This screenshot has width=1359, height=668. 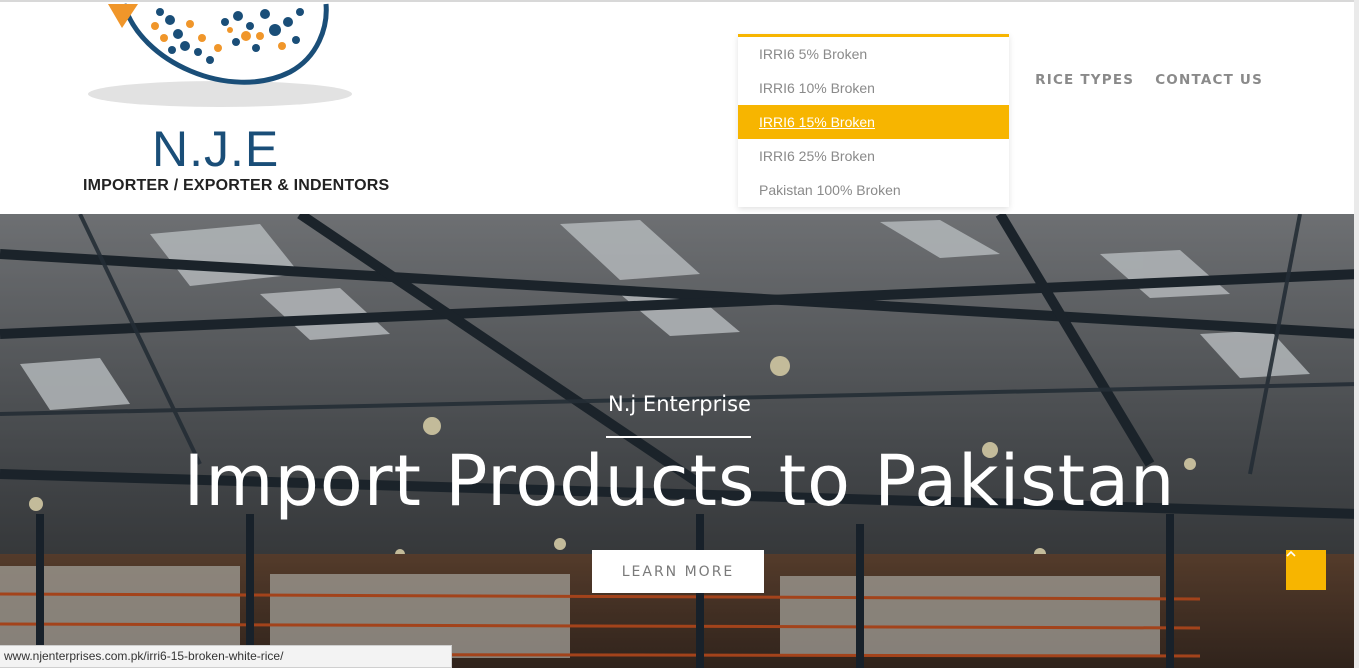 I want to click on dropdown-item-pakistan-100: Pakistan 100% Broken, so click(x=873, y=190).